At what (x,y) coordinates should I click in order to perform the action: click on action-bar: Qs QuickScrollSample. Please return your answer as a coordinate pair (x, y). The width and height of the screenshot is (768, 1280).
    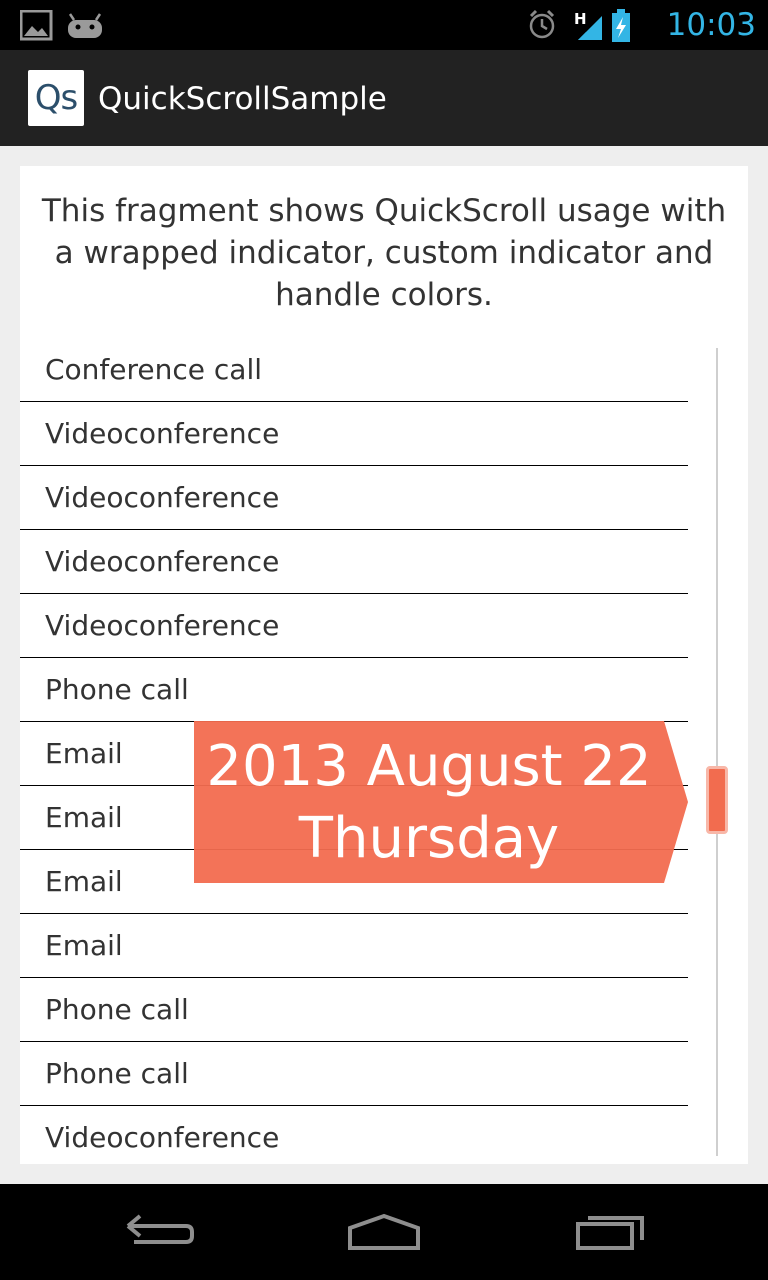
    Looking at the image, I should click on (384, 98).